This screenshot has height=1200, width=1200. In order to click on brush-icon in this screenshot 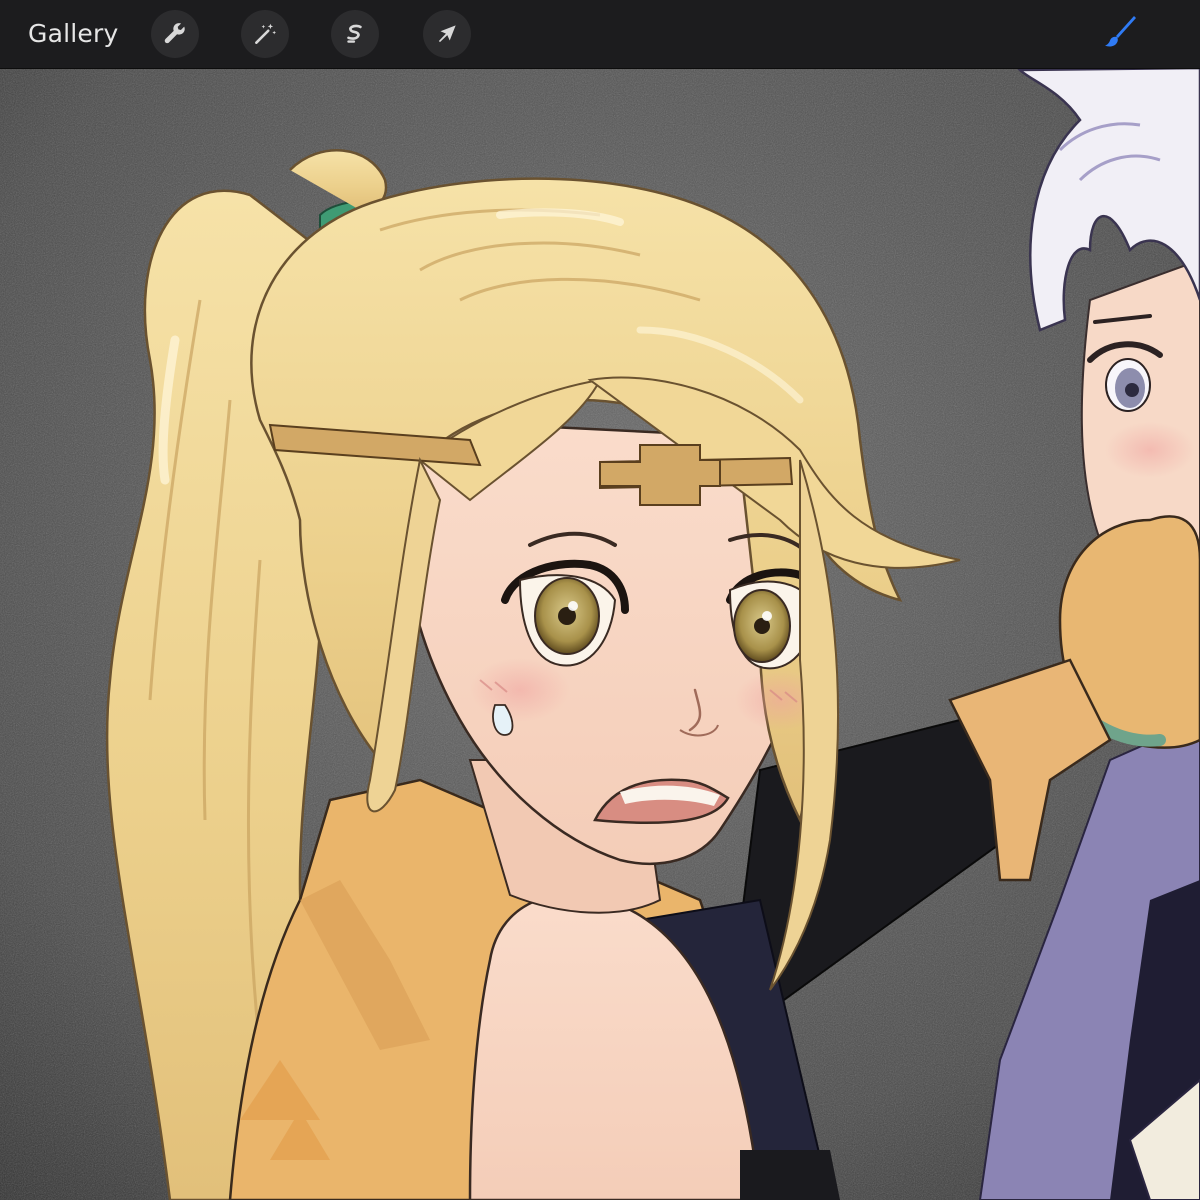, I will do `click(1120, 31)`.